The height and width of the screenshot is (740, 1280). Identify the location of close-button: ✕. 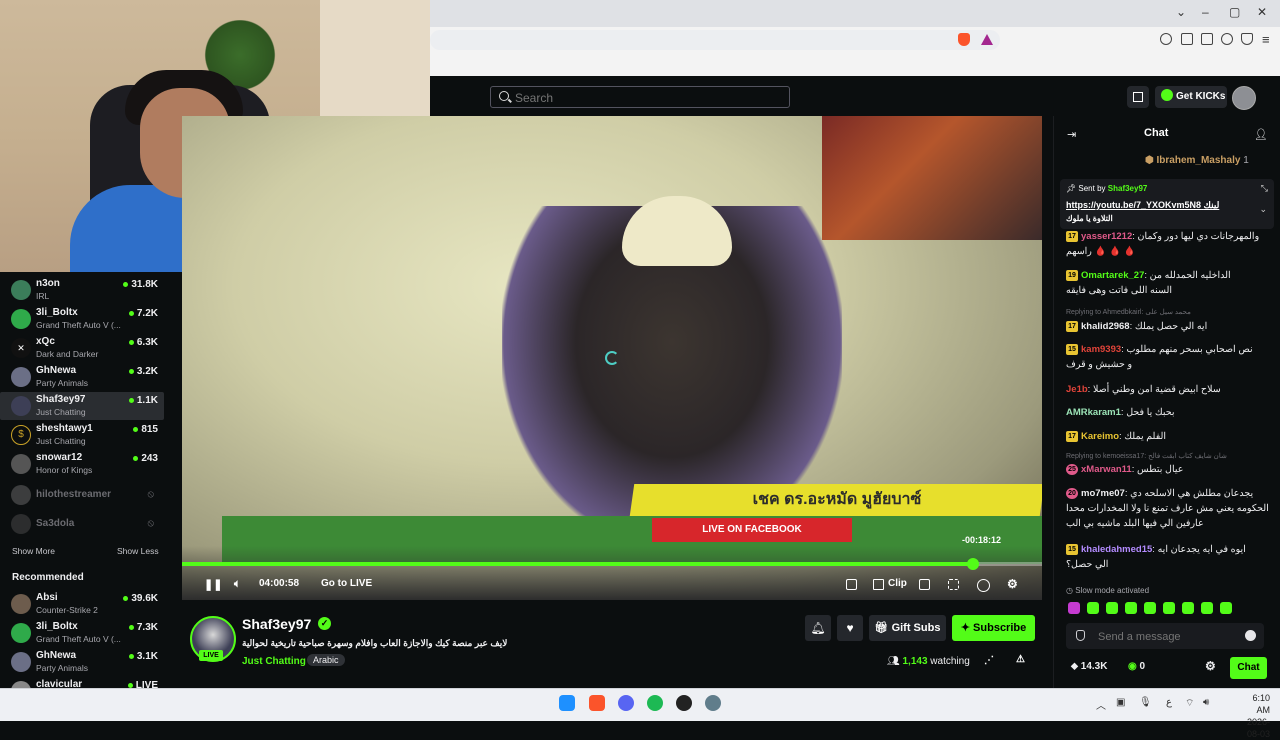
(1262, 12).